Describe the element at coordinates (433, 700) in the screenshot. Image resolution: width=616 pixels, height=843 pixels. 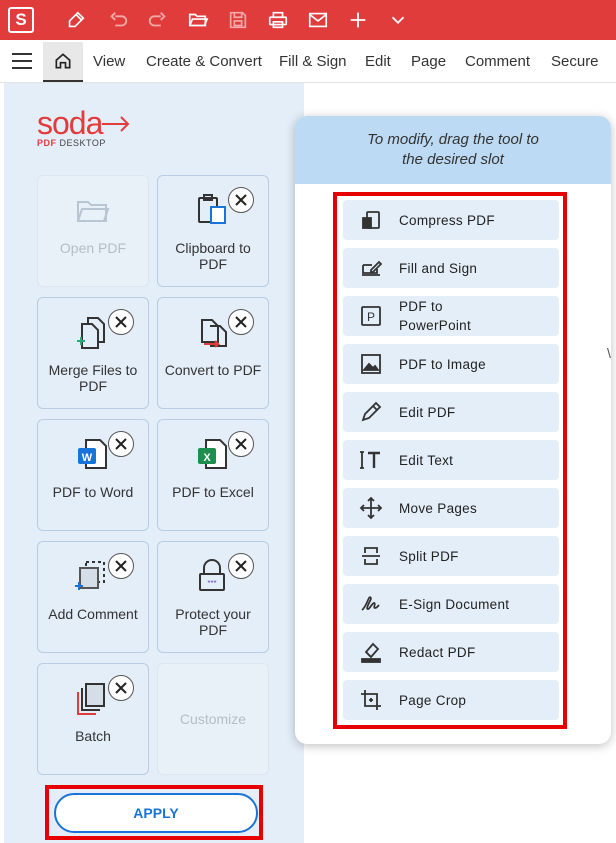
I see `tool-label: Page Crop` at that location.